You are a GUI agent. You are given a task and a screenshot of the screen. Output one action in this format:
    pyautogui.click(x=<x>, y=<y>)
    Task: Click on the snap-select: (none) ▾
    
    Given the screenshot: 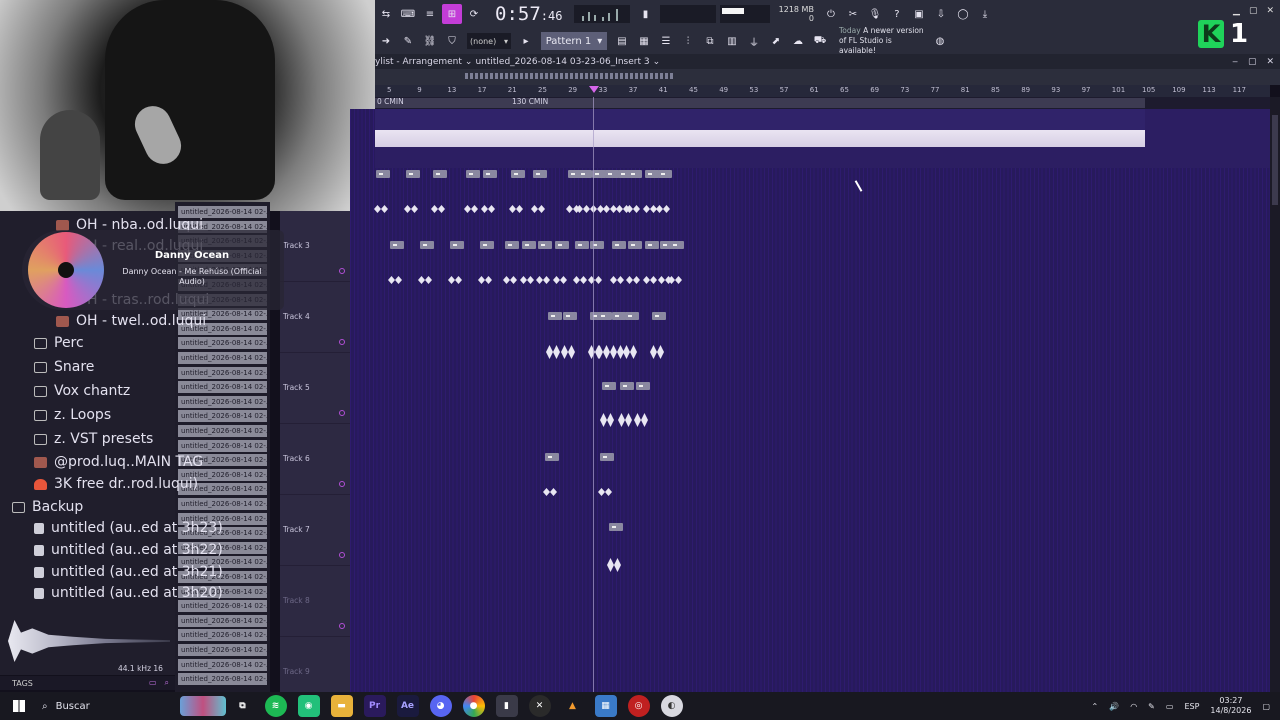 What is the action you would take?
    pyautogui.click(x=489, y=41)
    